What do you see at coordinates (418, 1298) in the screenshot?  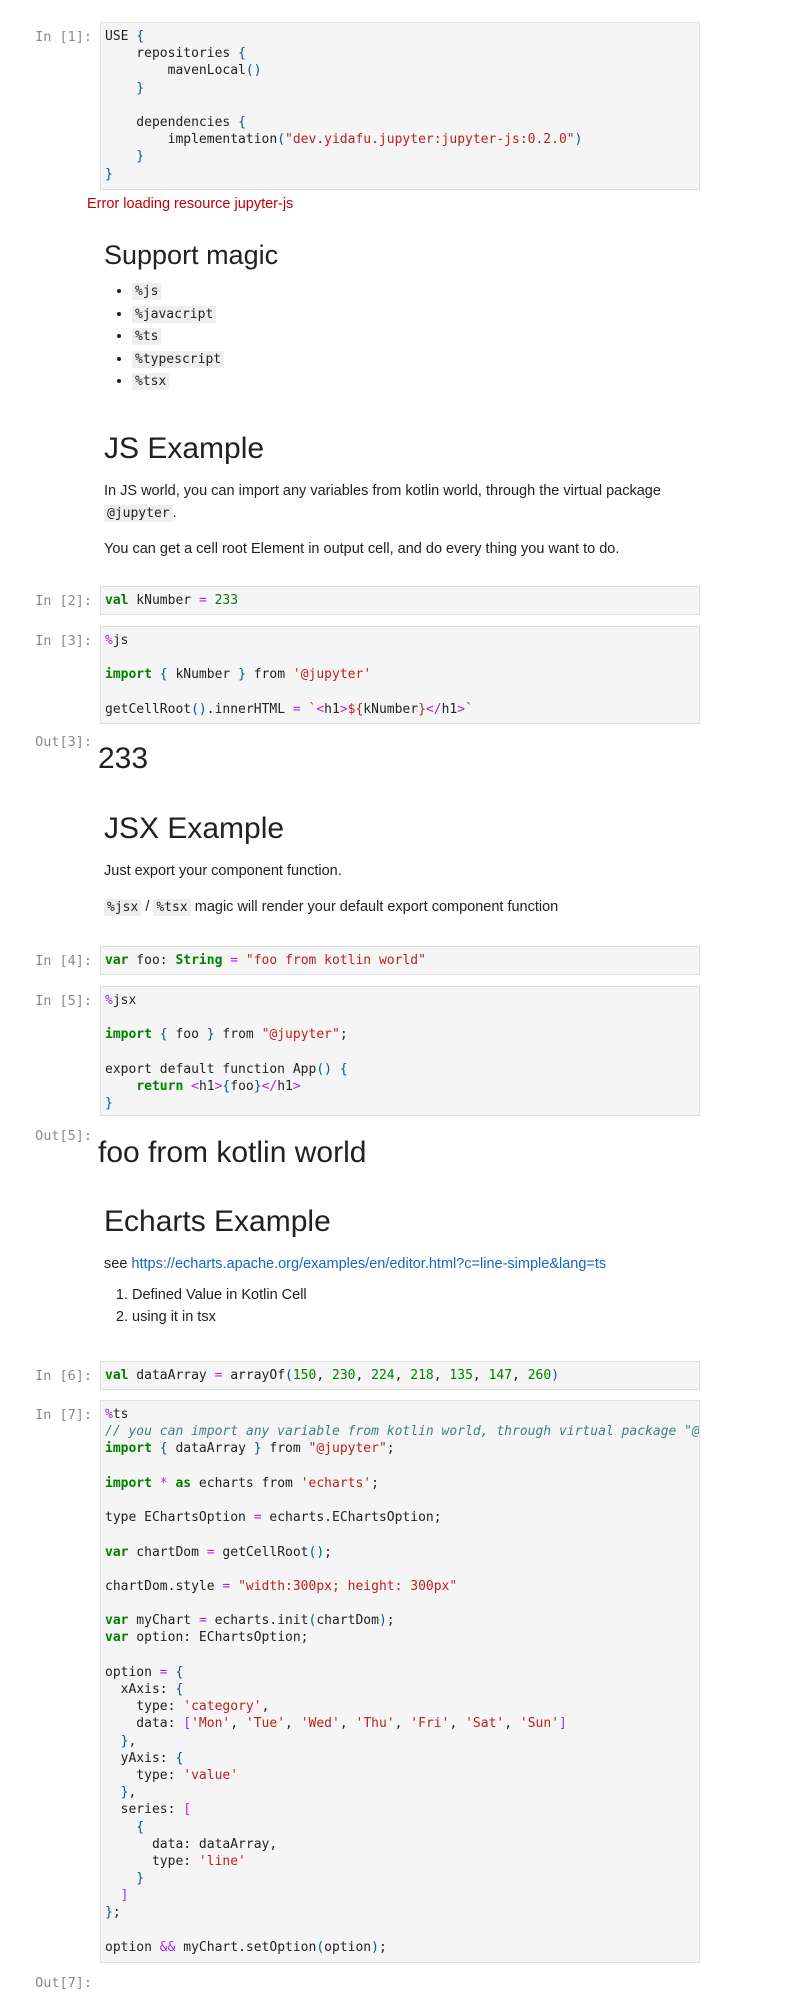 I see `list-item: Defined Value in Kotlin Cell` at bounding box center [418, 1298].